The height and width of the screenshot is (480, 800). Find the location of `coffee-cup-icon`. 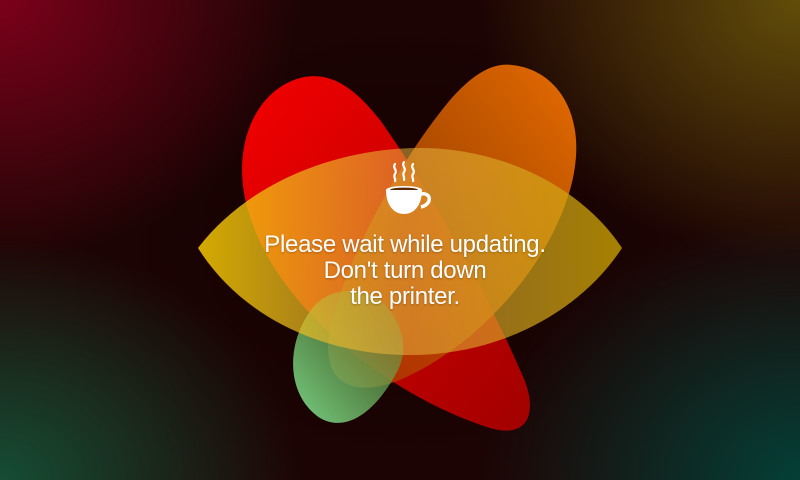

coffee-cup-icon is located at coordinates (408, 187).